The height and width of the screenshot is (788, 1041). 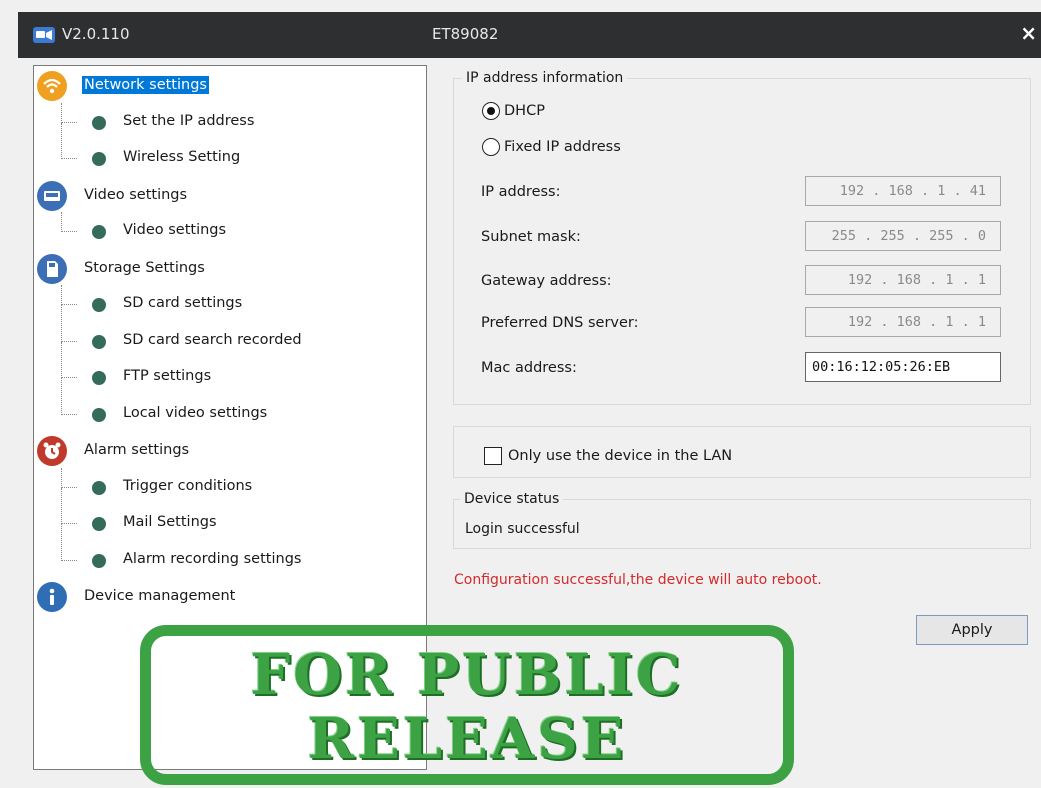 What do you see at coordinates (491, 111) in the screenshot?
I see `dhcp-radio-circle` at bounding box center [491, 111].